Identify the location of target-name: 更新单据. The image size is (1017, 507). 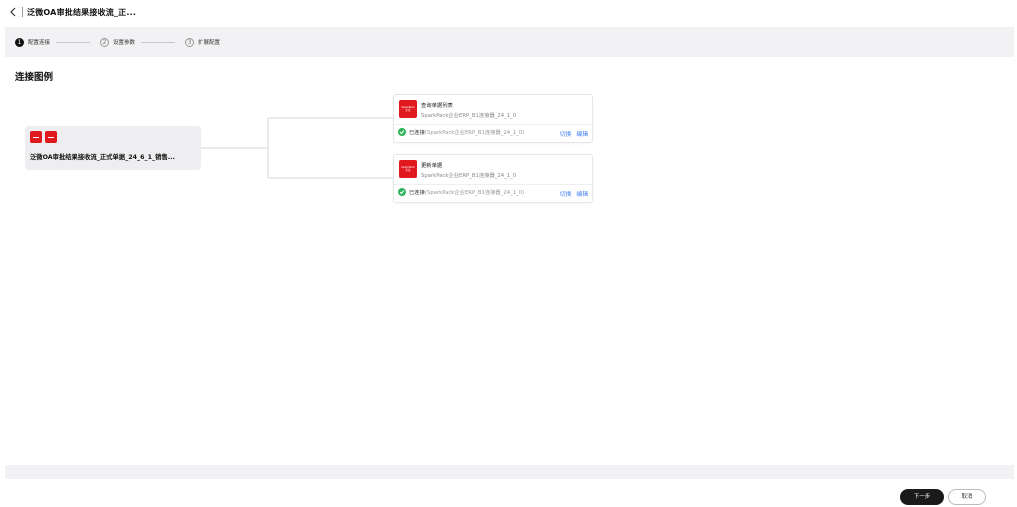
(432, 166).